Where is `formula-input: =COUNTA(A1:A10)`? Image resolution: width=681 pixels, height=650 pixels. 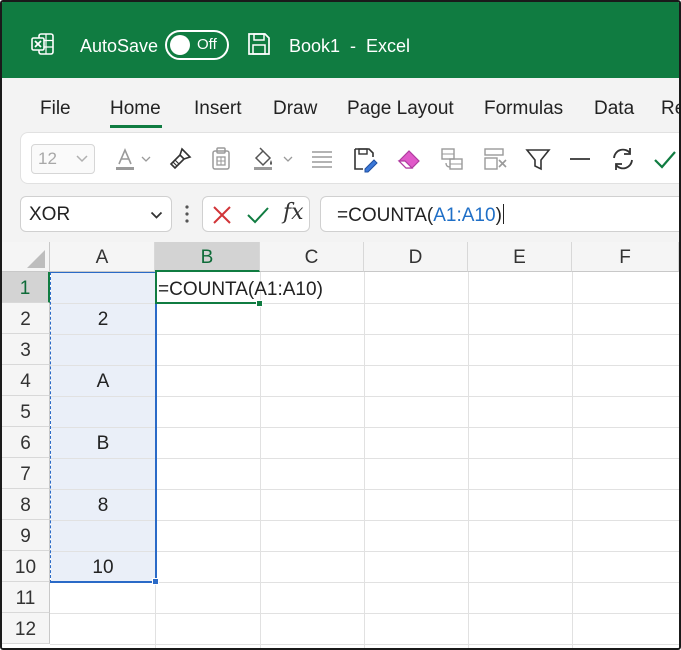 formula-input: =COUNTA(A1:A10) is located at coordinates (499, 214).